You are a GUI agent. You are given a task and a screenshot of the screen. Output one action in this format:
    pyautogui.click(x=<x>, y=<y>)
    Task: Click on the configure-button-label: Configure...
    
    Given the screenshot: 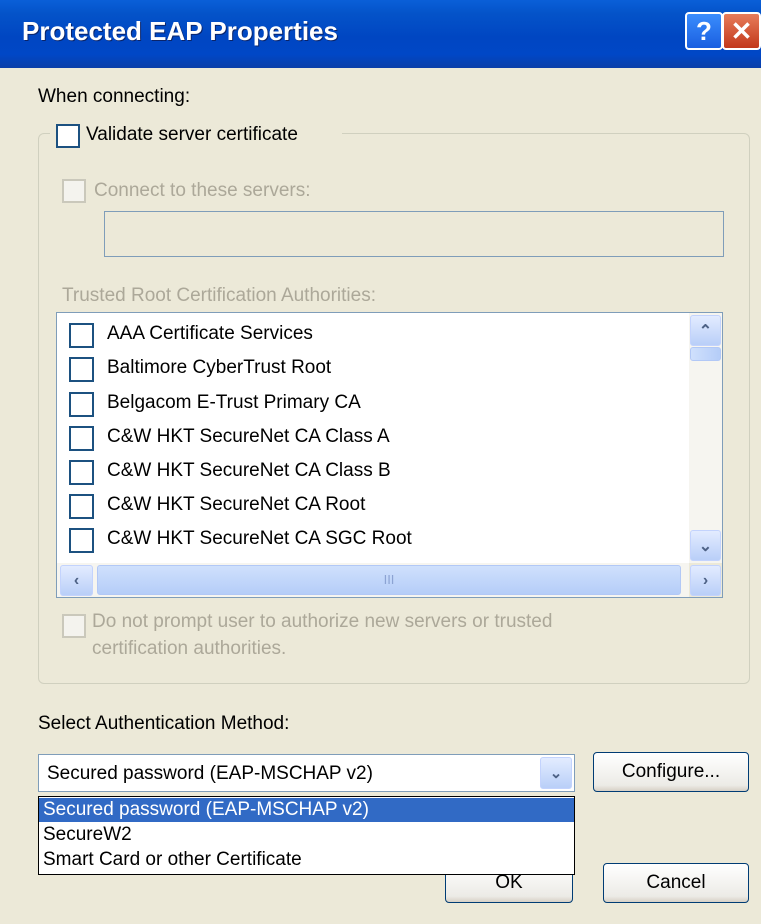 What is the action you would take?
    pyautogui.click(x=671, y=771)
    